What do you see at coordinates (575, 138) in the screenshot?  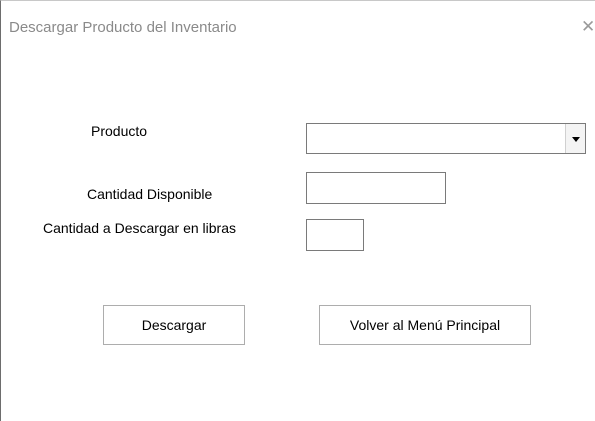 I see `chevron-down-icon` at bounding box center [575, 138].